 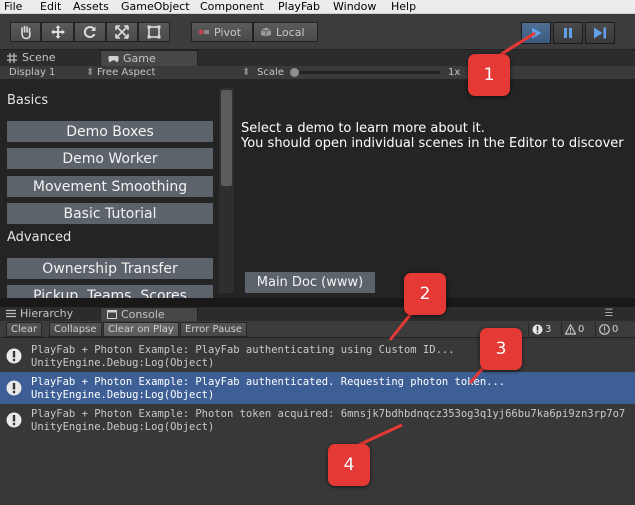 I want to click on errors-filter-toggle: 0, so click(x=574, y=329).